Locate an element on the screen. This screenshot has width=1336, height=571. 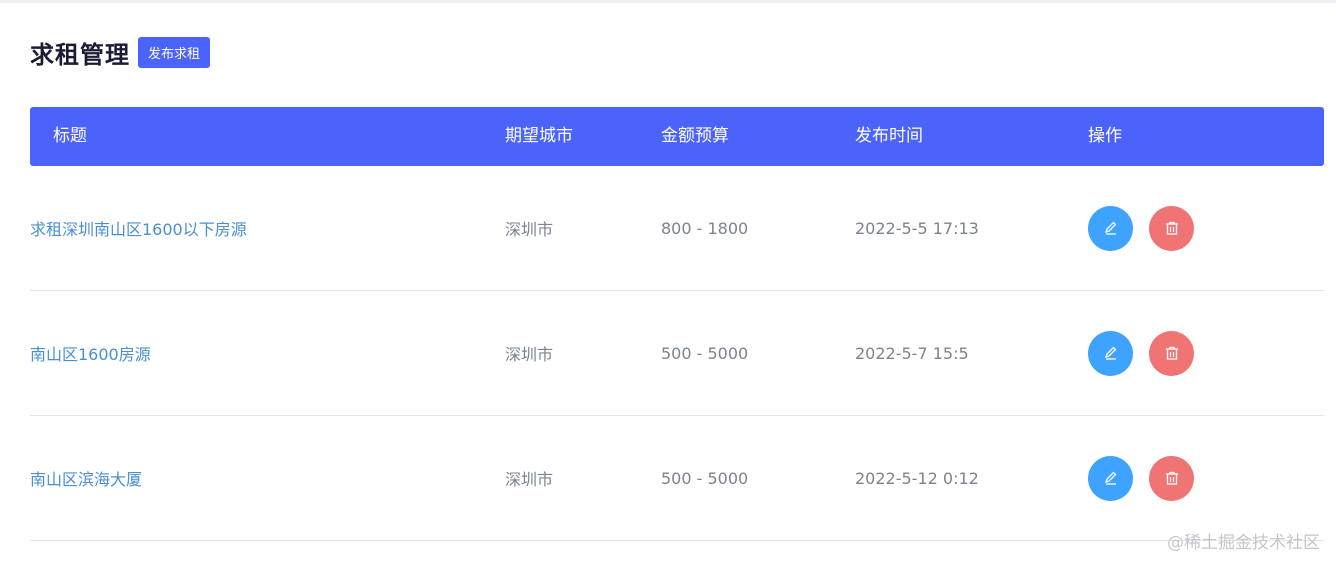
row-time: 2022-5-7 15:5 is located at coordinates (912, 353).